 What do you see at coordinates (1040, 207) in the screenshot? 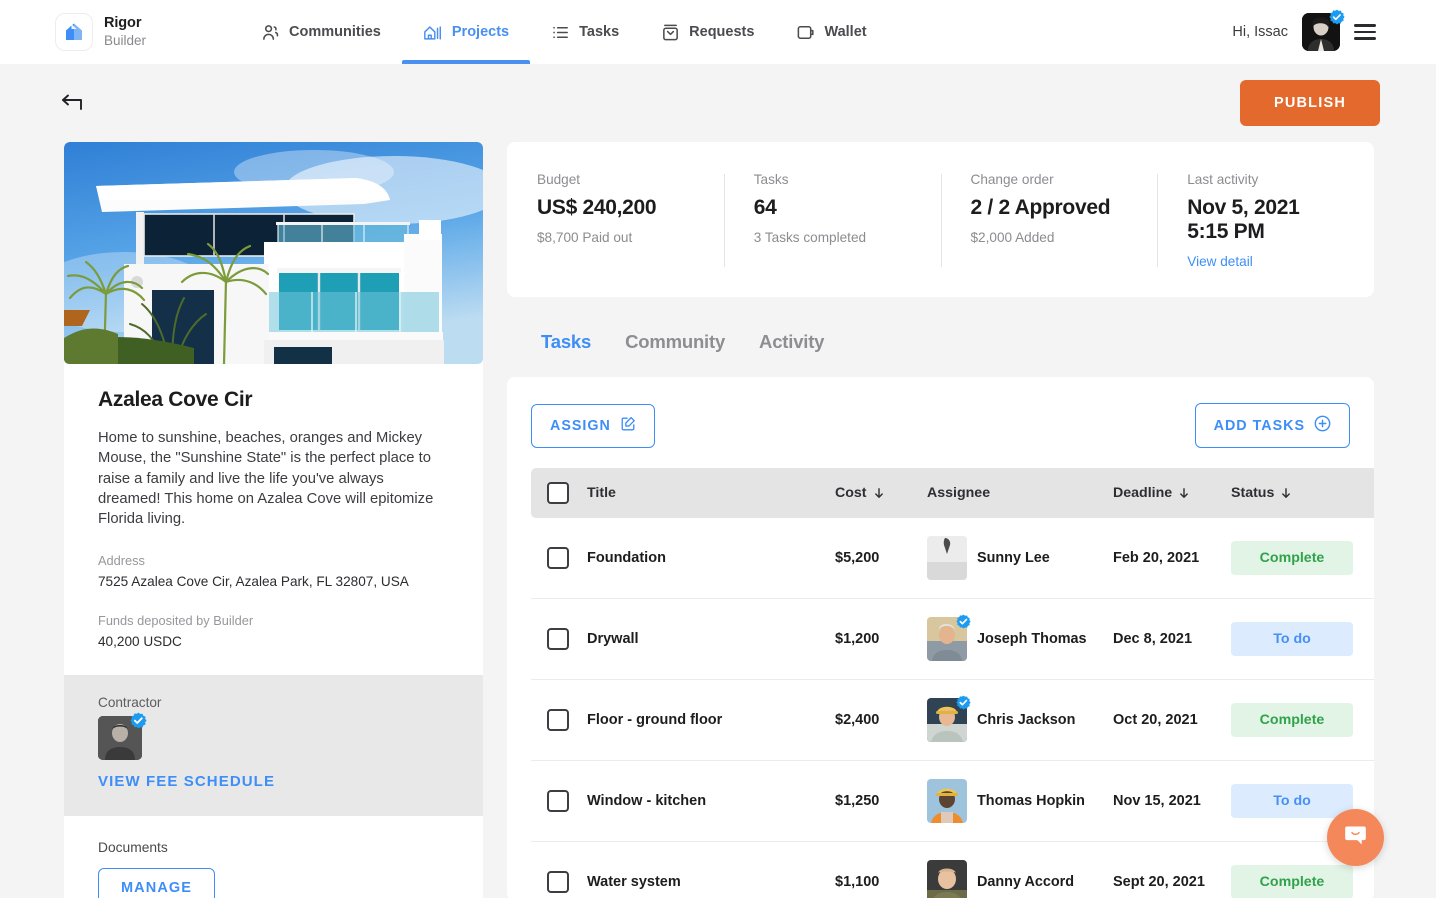
I see `stat-value: 2 / 2 Approved` at bounding box center [1040, 207].